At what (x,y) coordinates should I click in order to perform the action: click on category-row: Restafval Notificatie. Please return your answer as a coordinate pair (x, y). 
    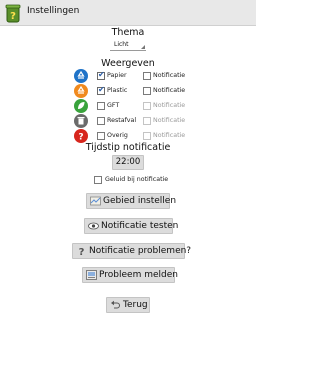
    Looking at the image, I should click on (128, 121).